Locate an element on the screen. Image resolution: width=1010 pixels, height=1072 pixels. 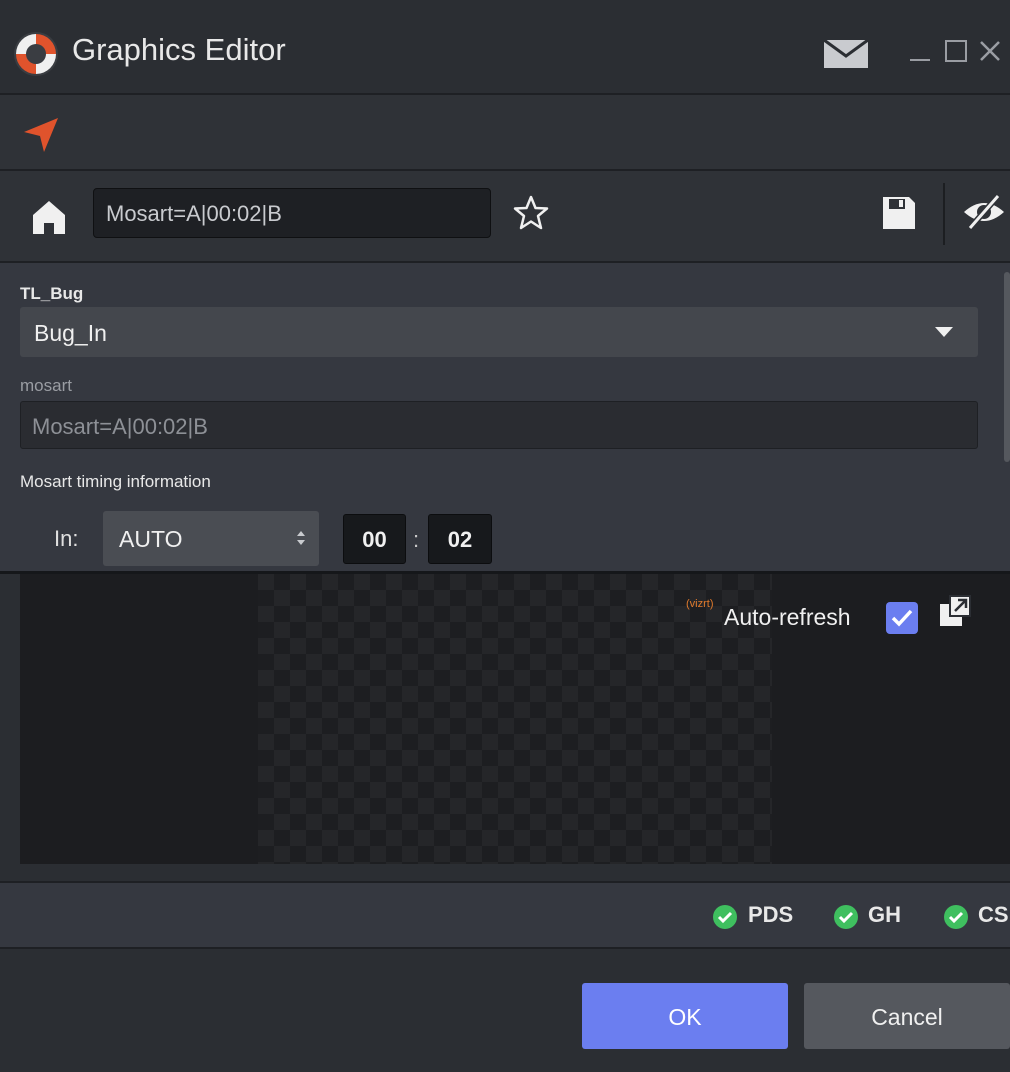
status-gh: GH is located at coordinates (884, 914).